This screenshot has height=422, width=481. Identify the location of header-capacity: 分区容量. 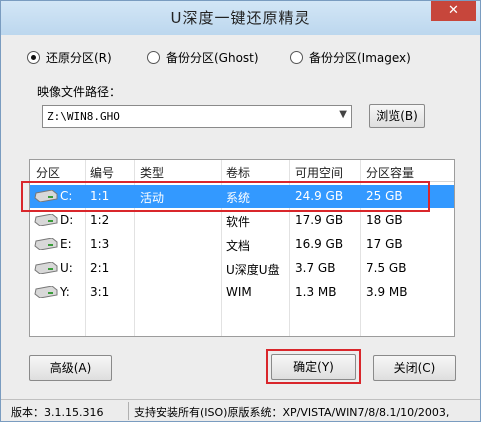
(390, 173).